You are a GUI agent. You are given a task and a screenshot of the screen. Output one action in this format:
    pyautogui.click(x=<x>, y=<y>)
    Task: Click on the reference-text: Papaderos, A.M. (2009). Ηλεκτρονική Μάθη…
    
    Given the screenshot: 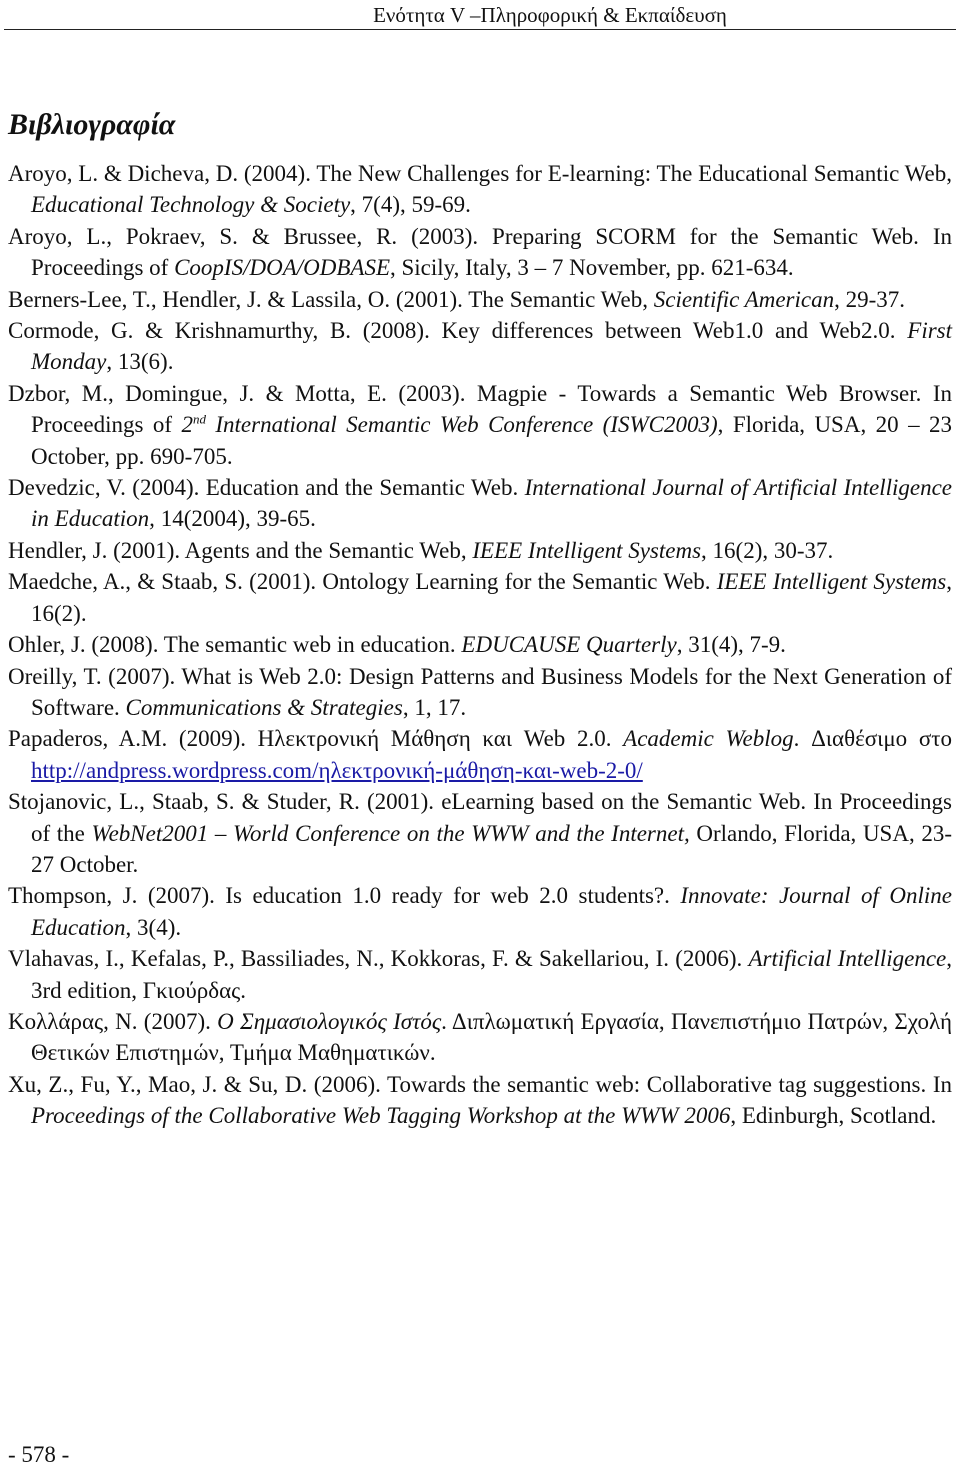 What is the action you would take?
    pyautogui.click(x=316, y=739)
    